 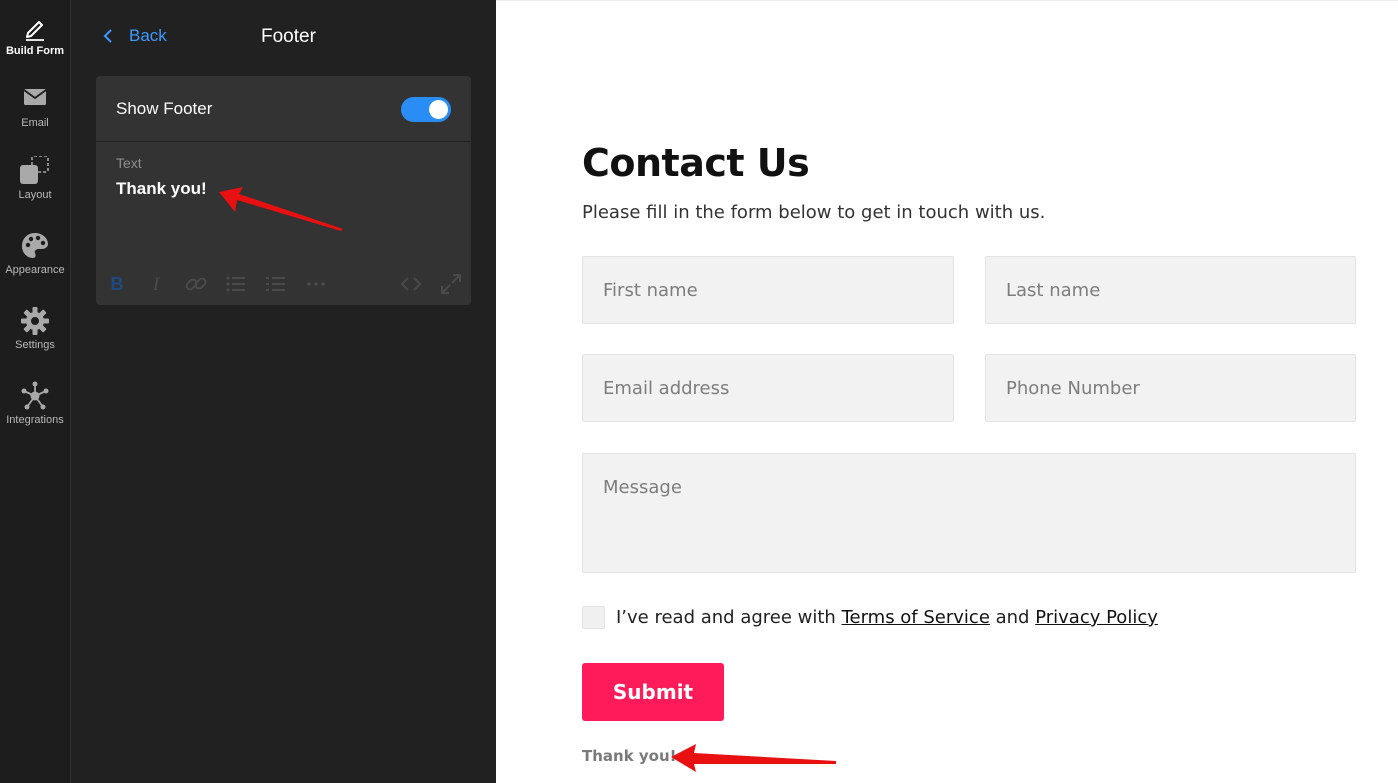 What do you see at coordinates (666, 388) in the screenshot?
I see `email-placeholder: Email address` at bounding box center [666, 388].